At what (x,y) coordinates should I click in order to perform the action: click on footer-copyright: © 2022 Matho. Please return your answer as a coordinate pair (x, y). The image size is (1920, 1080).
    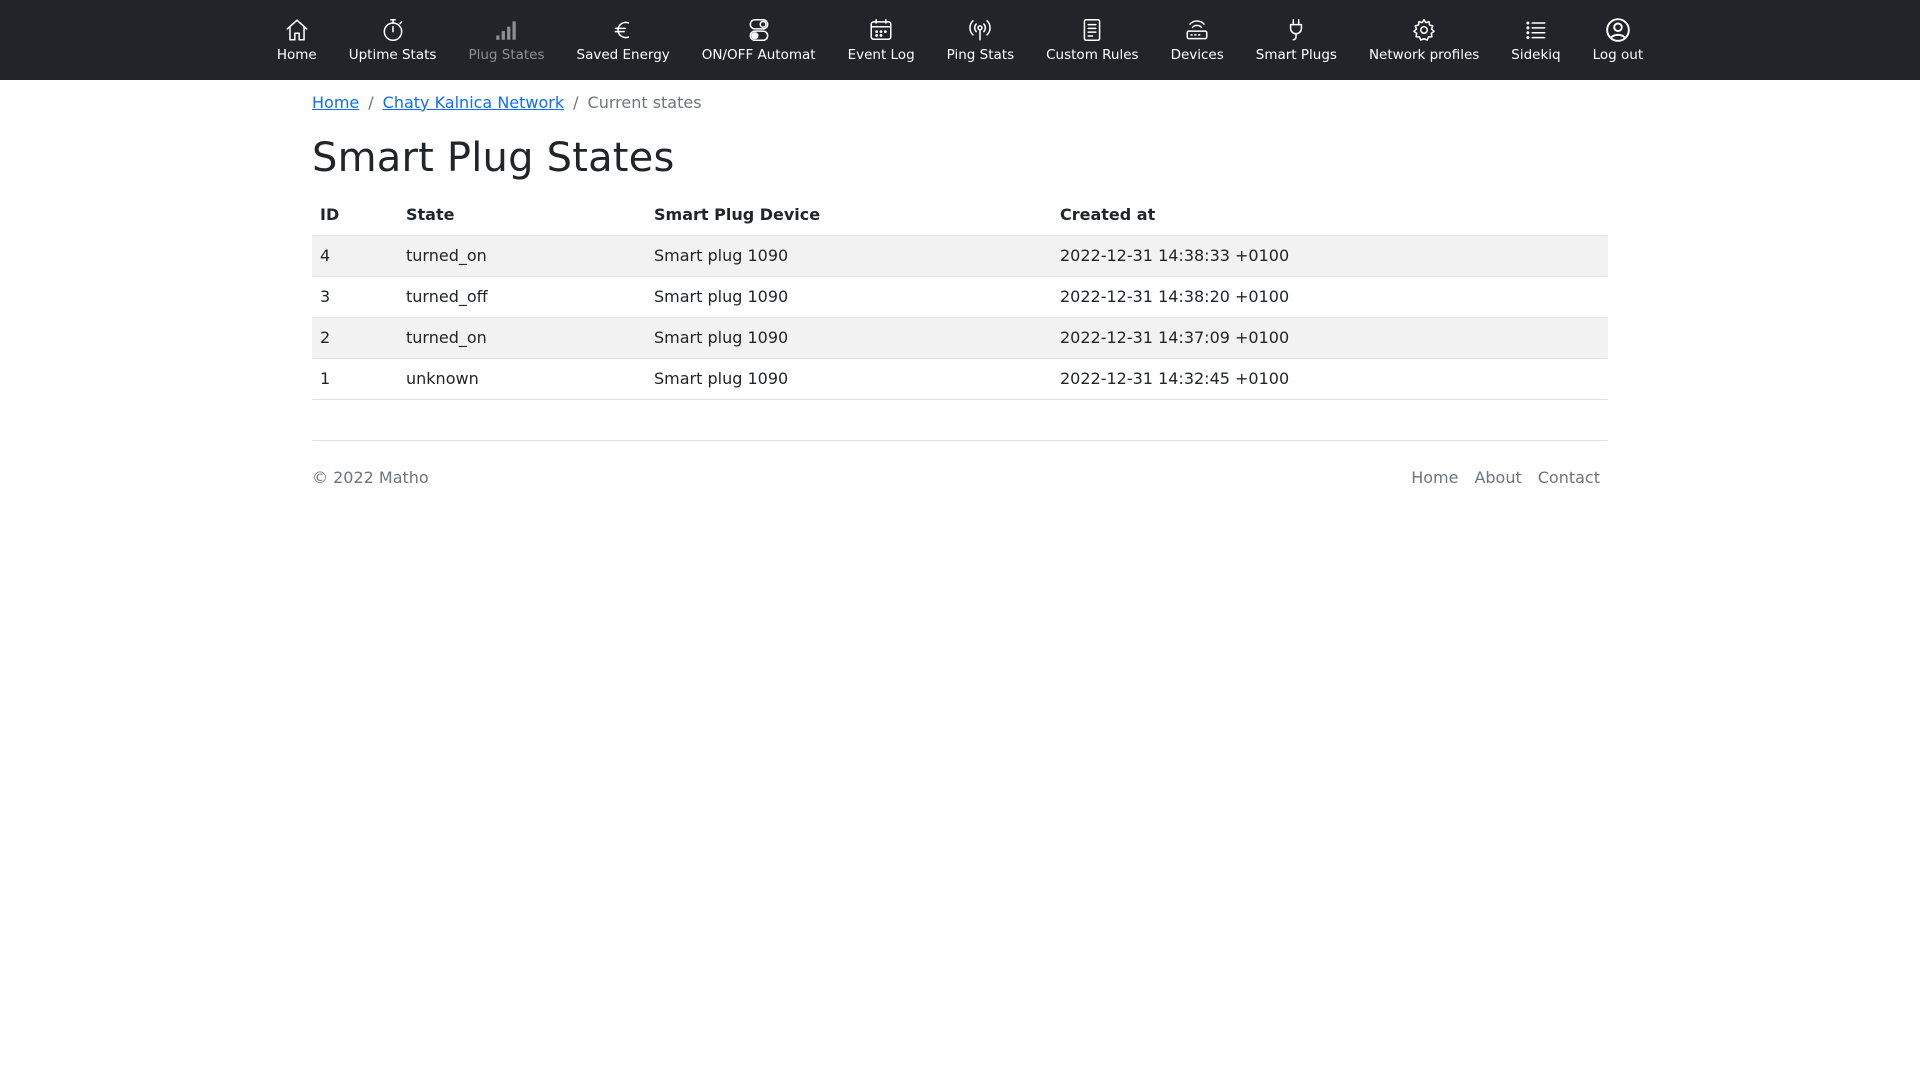
    Looking at the image, I should click on (370, 477).